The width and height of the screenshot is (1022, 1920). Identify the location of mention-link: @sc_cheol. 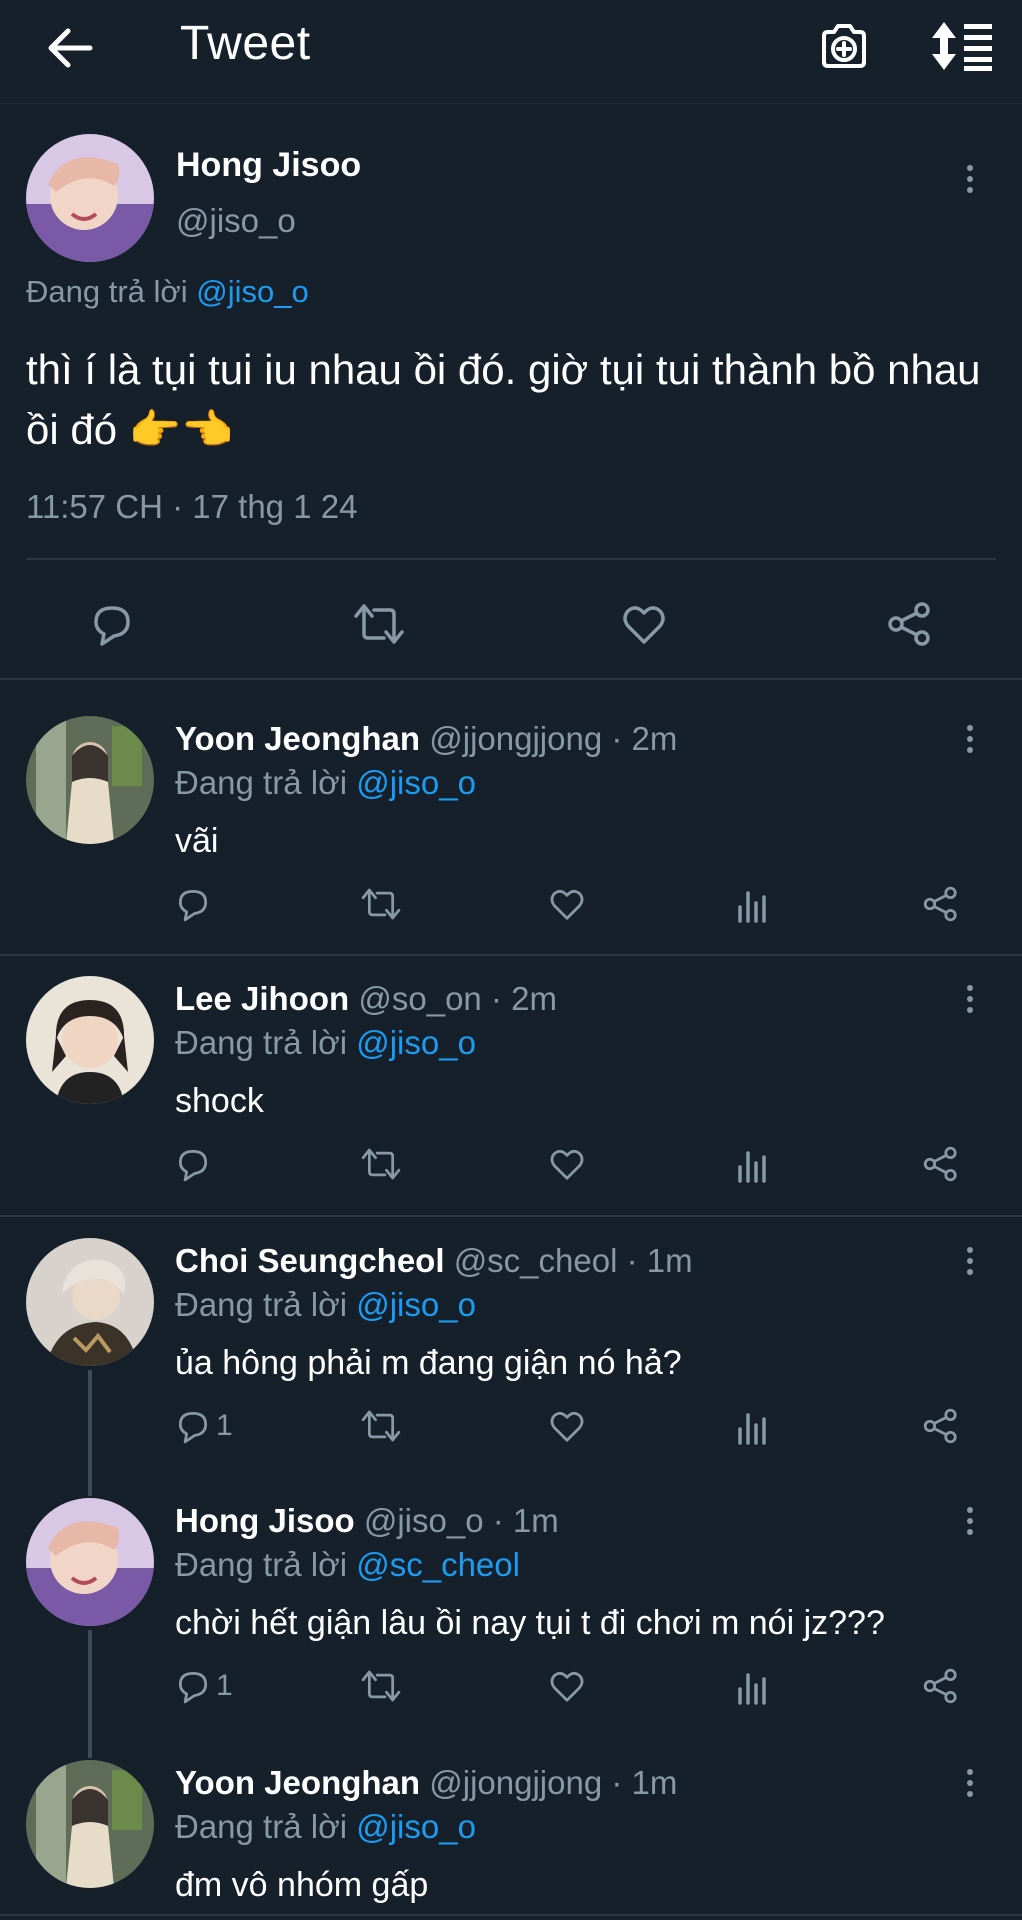
(438, 1564).